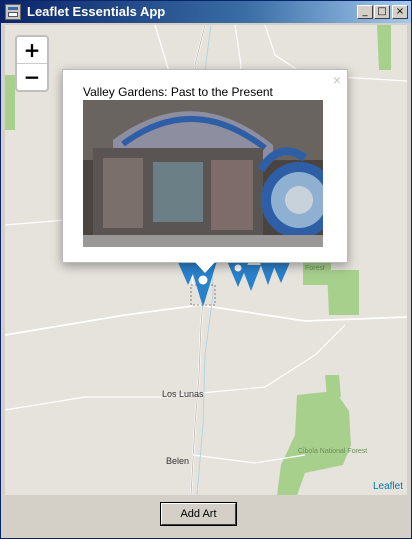 Image resolution: width=412 pixels, height=539 pixels. Describe the element at coordinates (32, 76) in the screenshot. I see `zoom-out-button: −` at that location.